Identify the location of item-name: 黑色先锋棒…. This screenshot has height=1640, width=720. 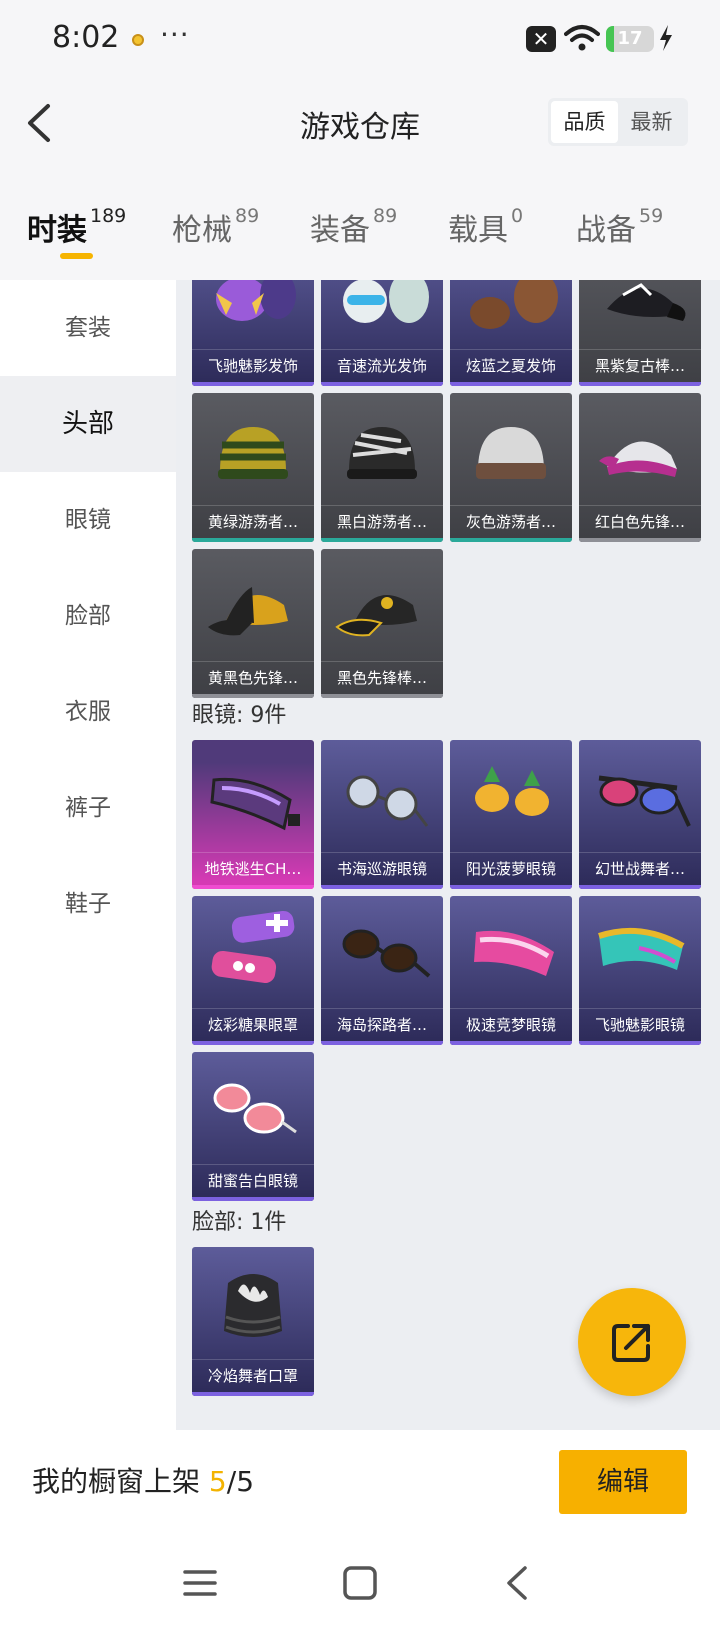
(382, 677).